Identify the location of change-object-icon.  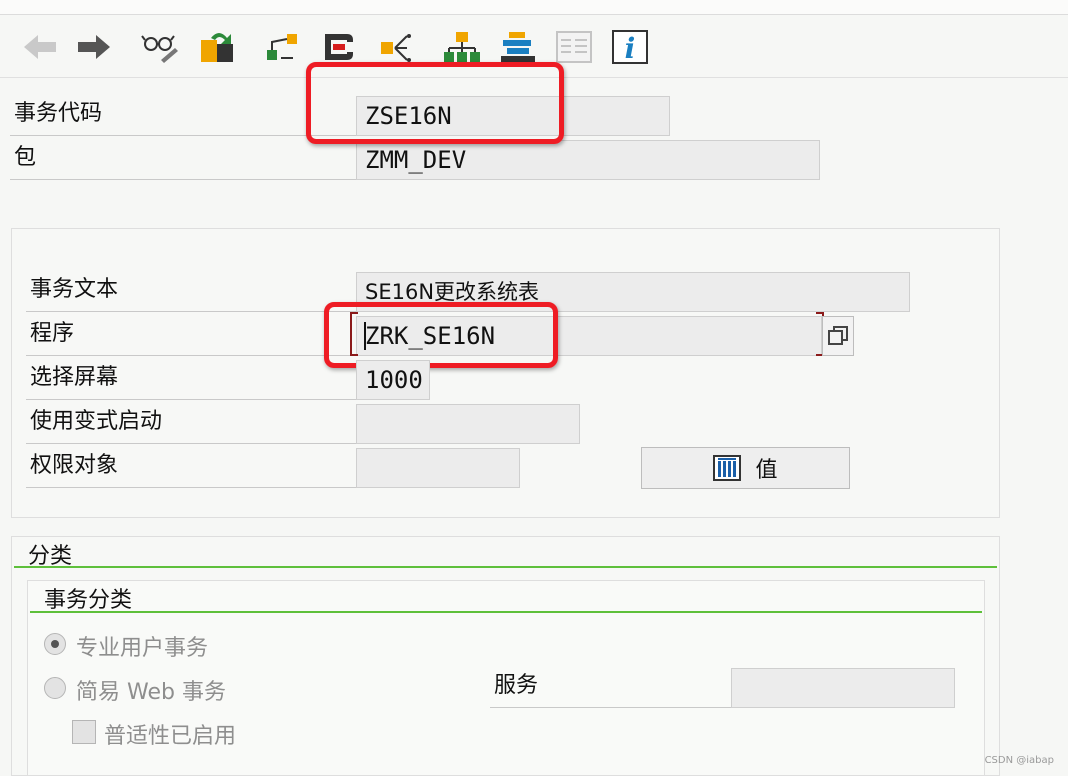
(216, 47).